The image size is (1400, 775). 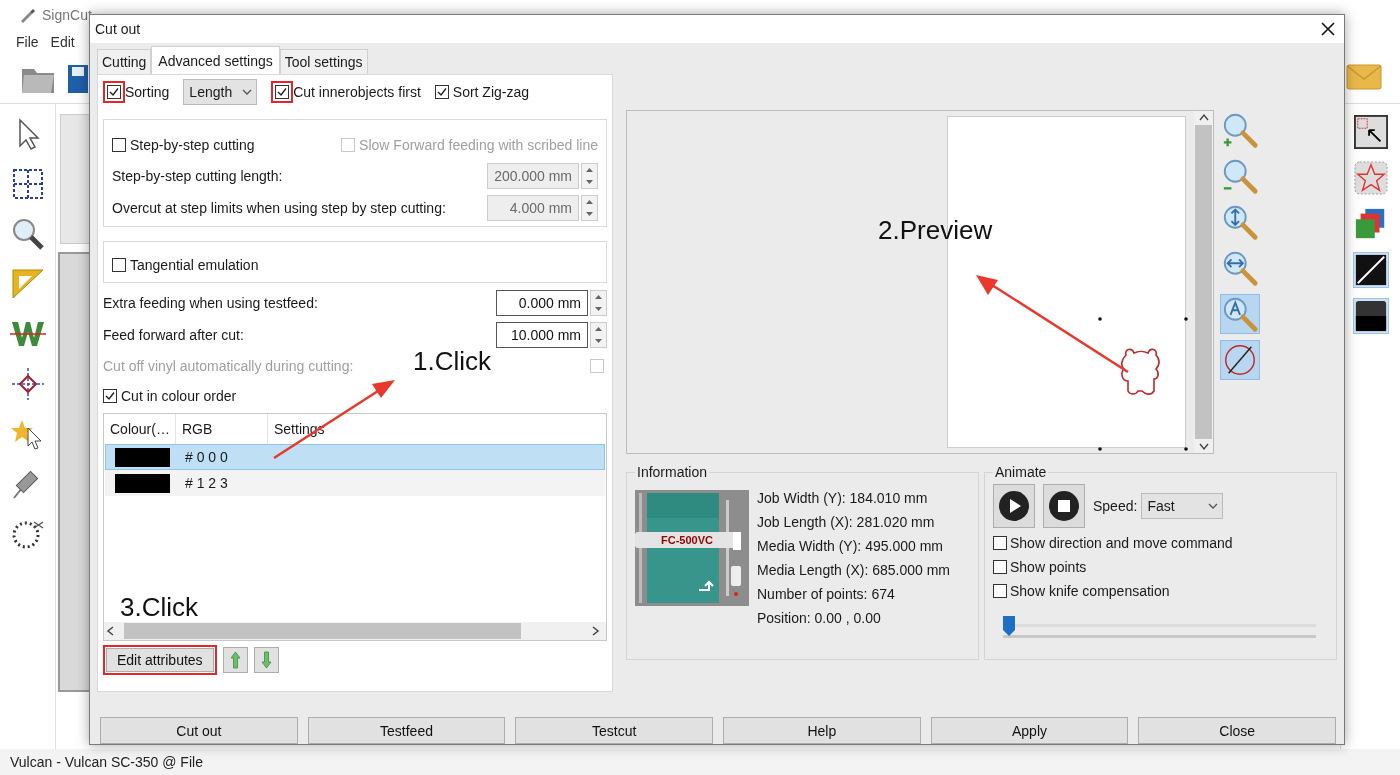 I want to click on table-row: # 0 0 0, so click(x=355, y=457).